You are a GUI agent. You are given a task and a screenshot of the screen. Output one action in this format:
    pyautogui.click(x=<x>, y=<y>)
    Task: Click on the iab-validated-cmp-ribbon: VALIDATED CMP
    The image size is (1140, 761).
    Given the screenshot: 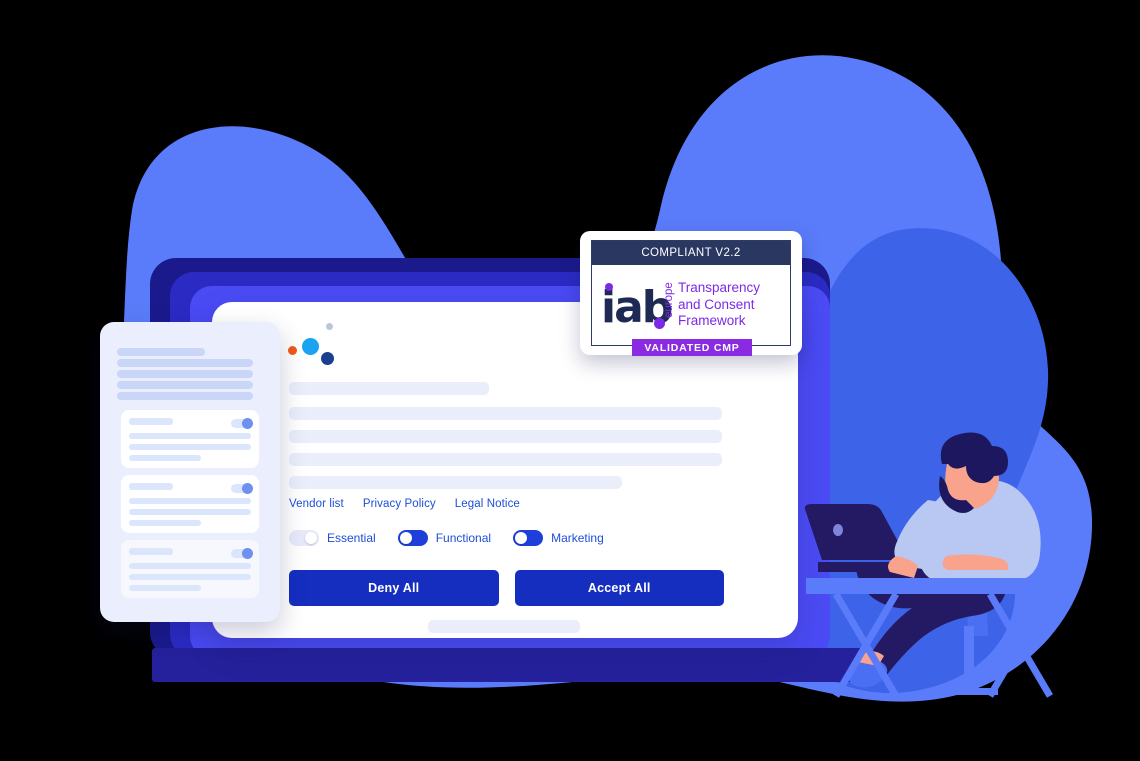 What is the action you would take?
    pyautogui.click(x=692, y=347)
    